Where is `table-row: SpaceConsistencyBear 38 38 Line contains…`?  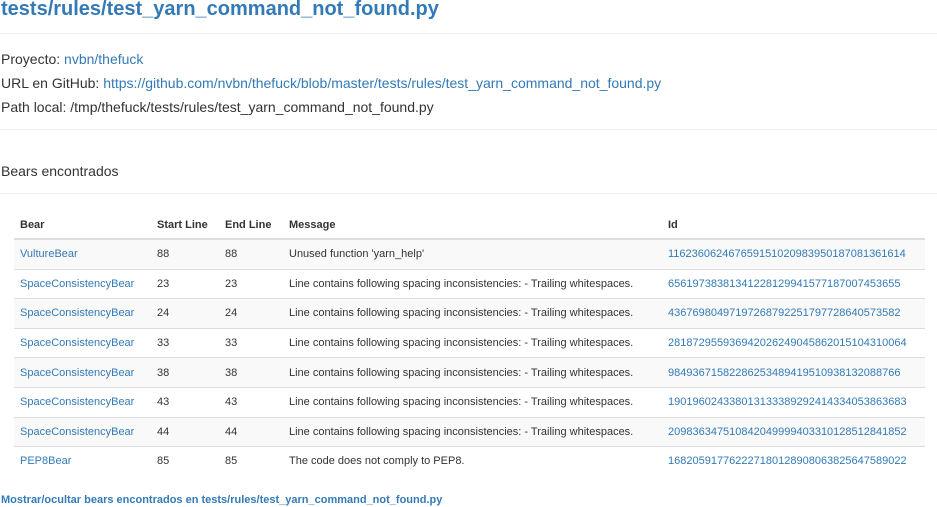 table-row: SpaceConsistencyBear 38 38 Line contains… is located at coordinates (469, 372).